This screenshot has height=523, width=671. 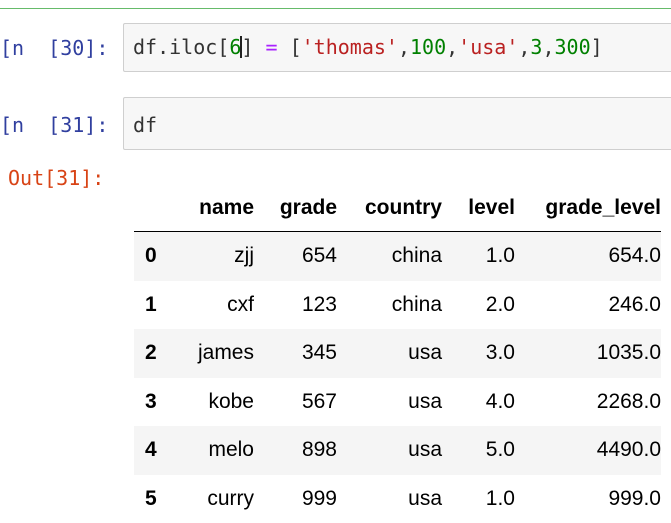 What do you see at coordinates (151, 450) in the screenshot?
I see `row-index: 4` at bounding box center [151, 450].